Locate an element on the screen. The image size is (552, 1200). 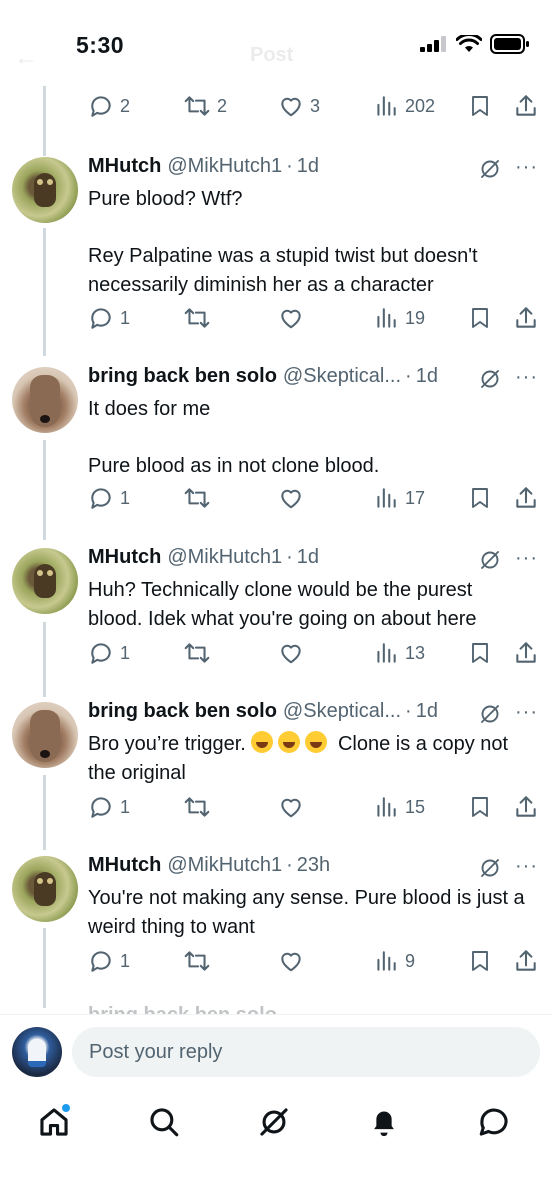
header-title: Post is located at coordinates (272, 55).